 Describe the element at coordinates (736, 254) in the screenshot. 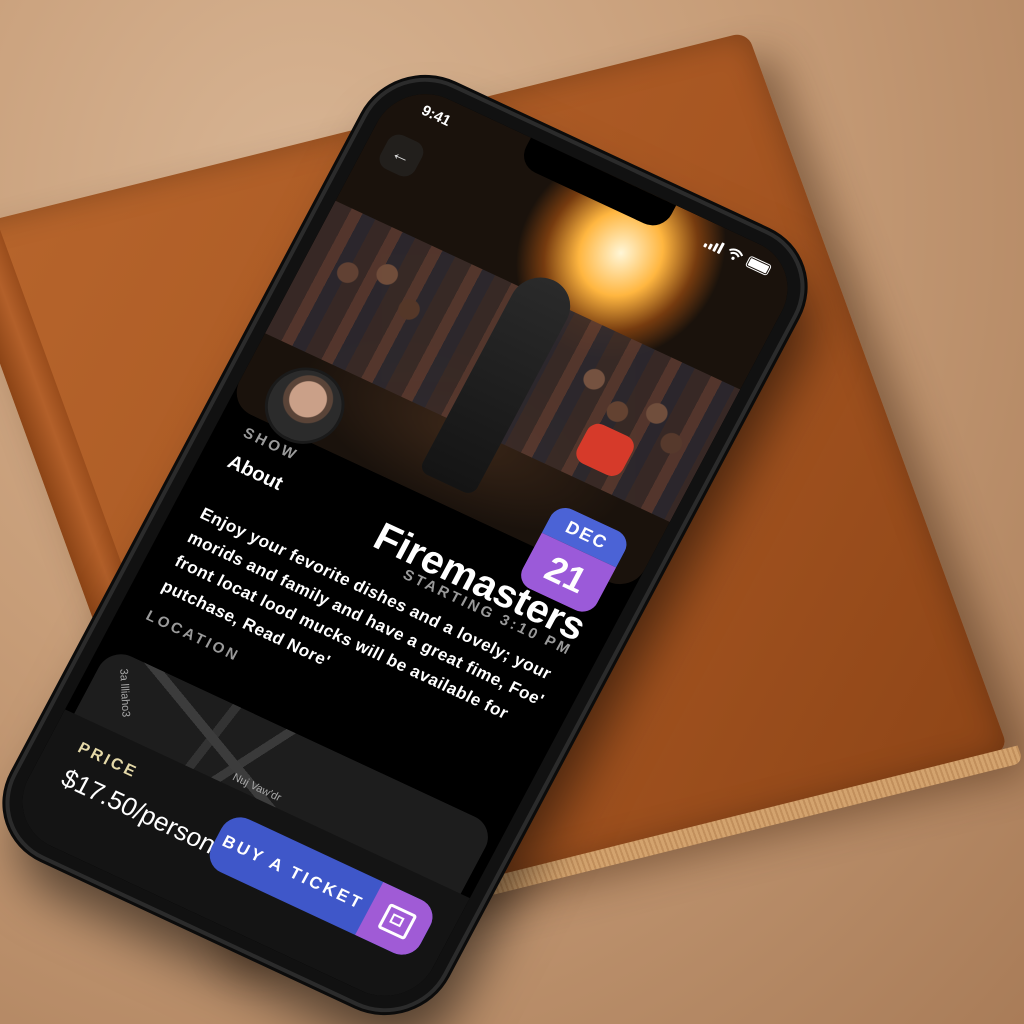

I see `wifi-icon` at that location.